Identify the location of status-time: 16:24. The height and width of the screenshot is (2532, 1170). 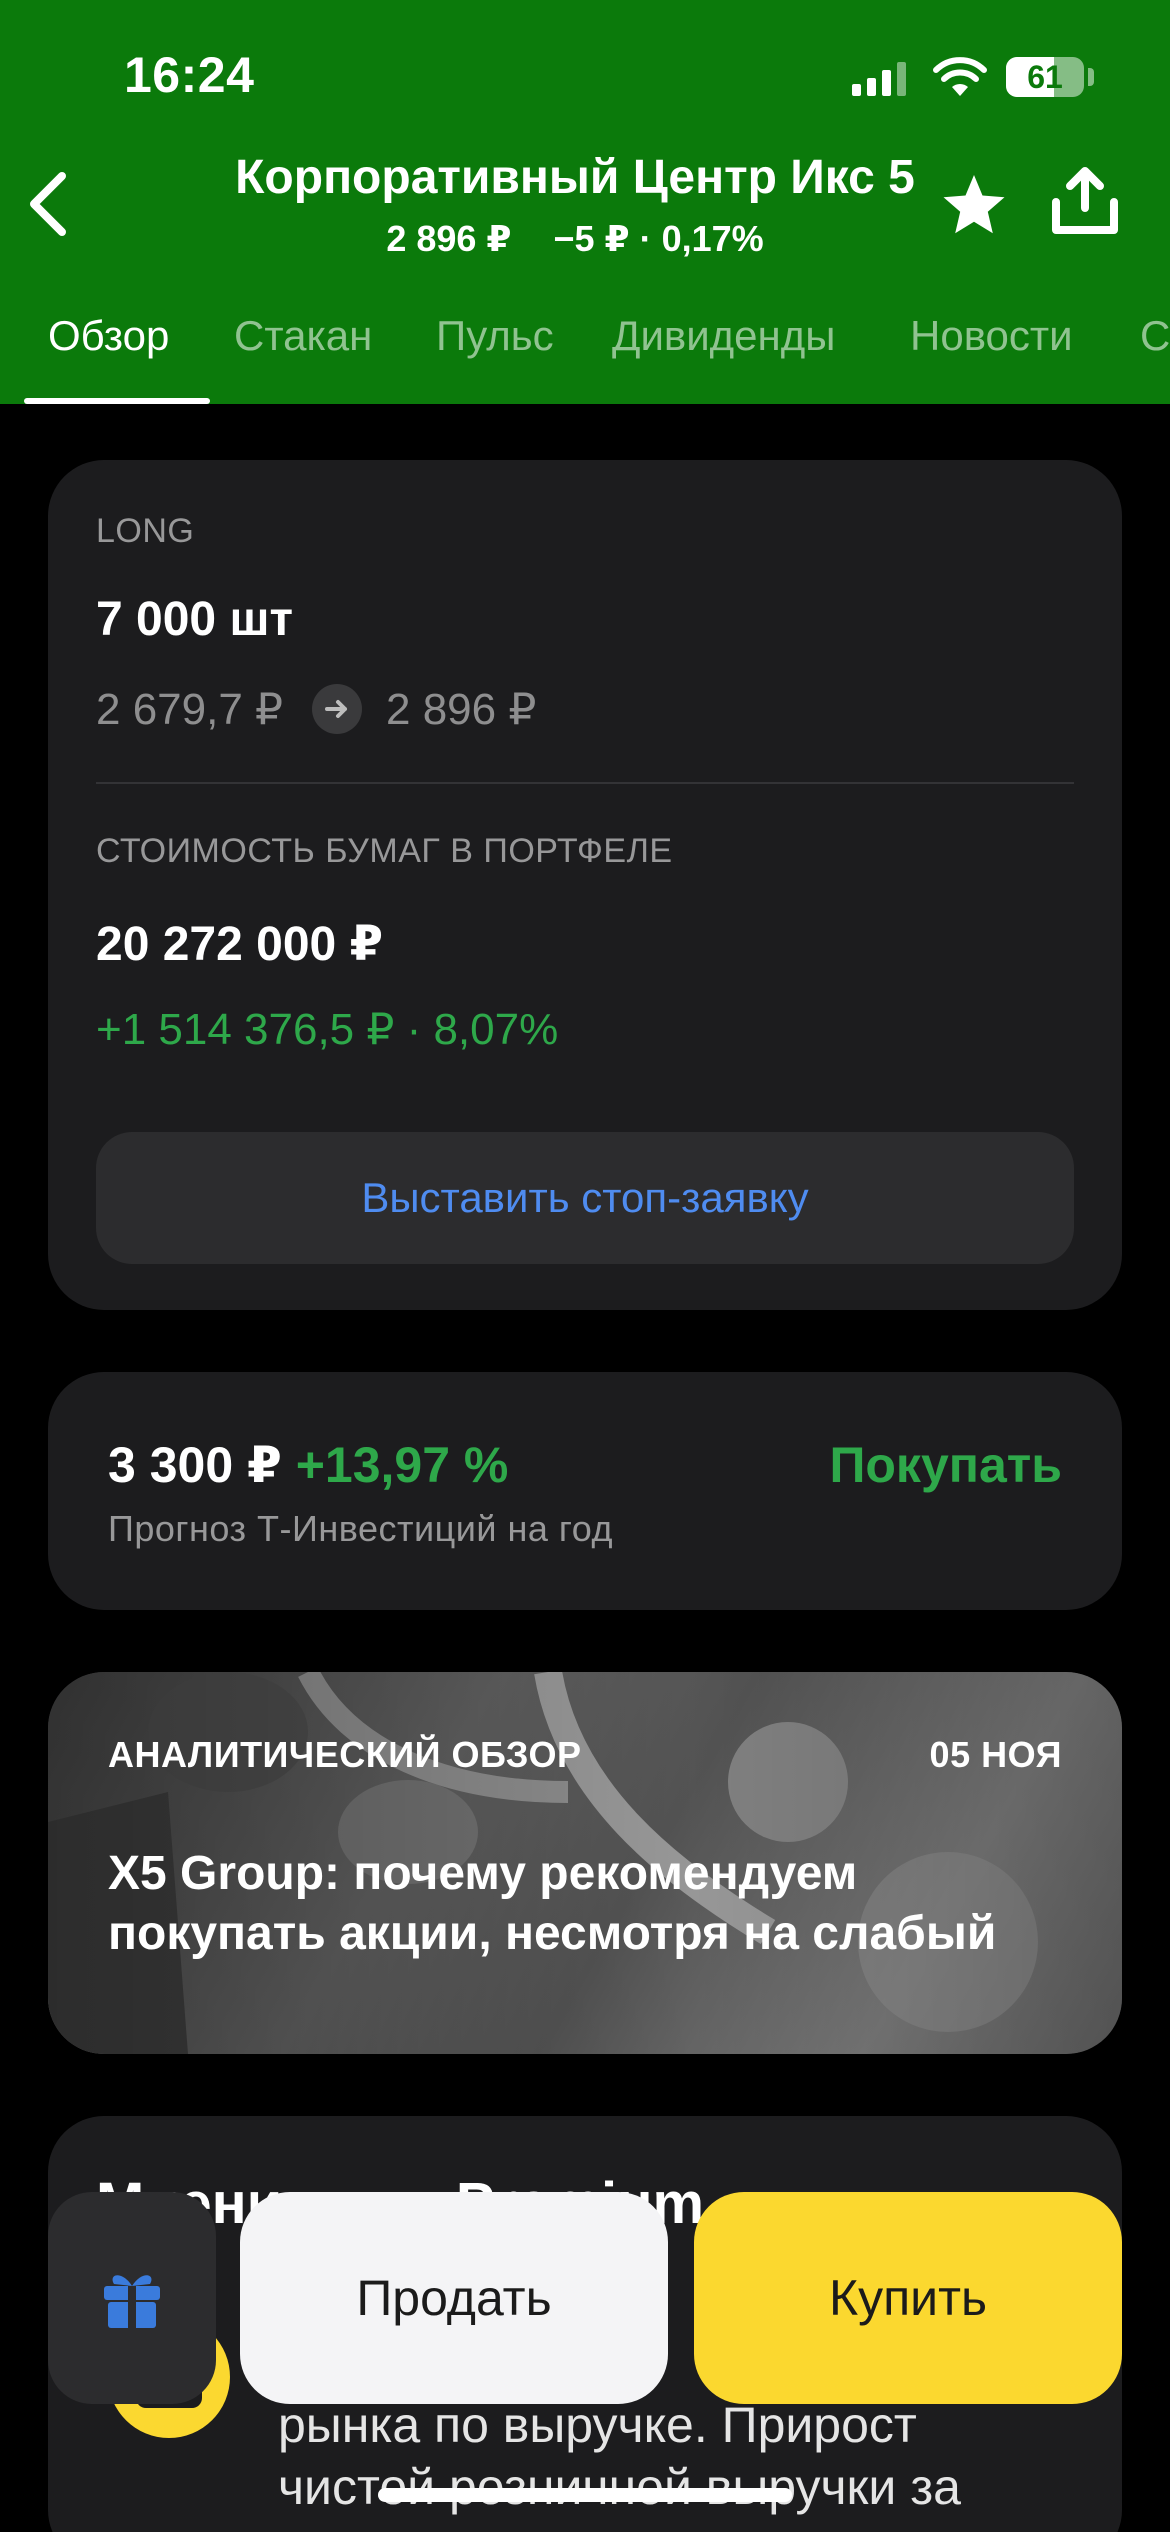
(189, 75).